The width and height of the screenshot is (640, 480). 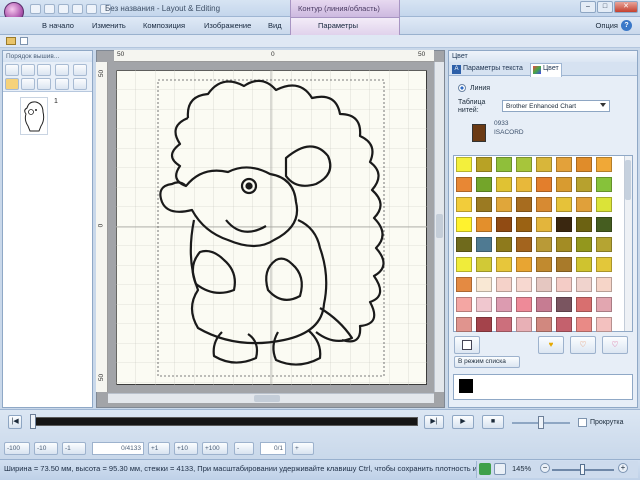 I want to click on tab-composition: Композиция, so click(x=164, y=25).